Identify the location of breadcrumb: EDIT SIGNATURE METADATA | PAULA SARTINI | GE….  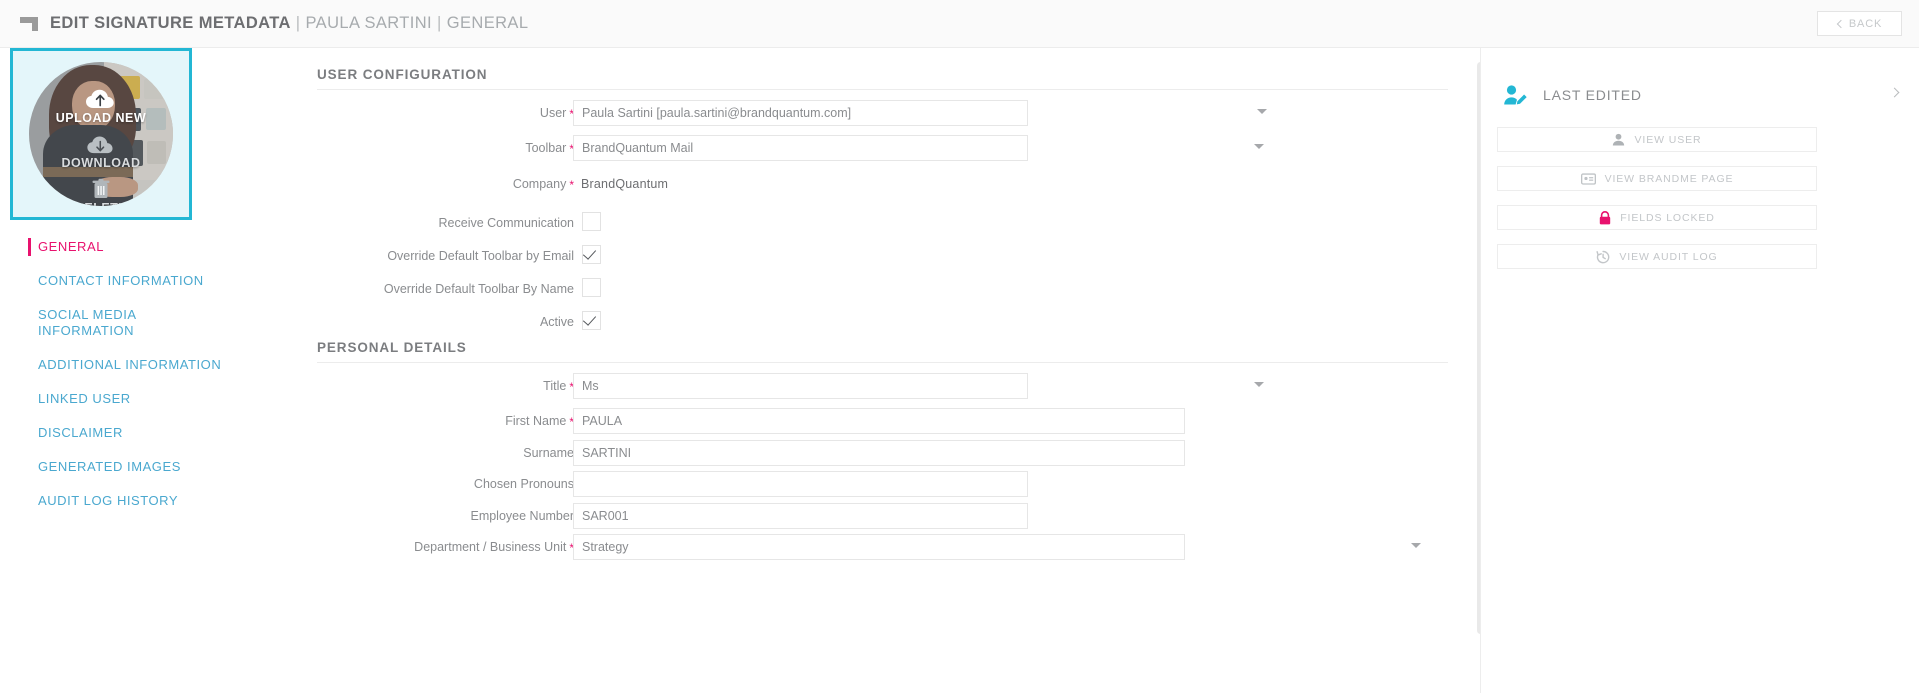
(289, 23).